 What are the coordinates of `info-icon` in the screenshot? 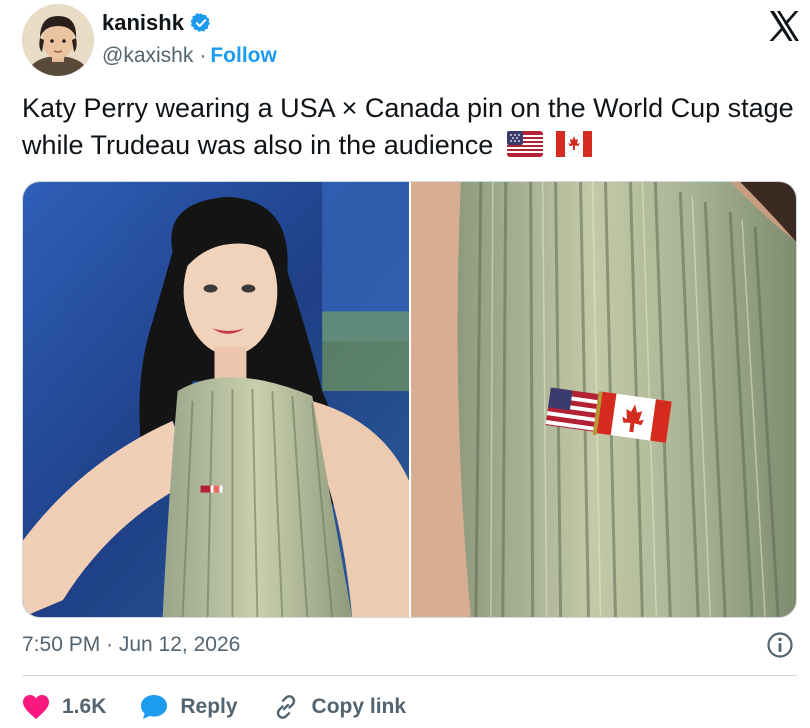 It's located at (780, 645).